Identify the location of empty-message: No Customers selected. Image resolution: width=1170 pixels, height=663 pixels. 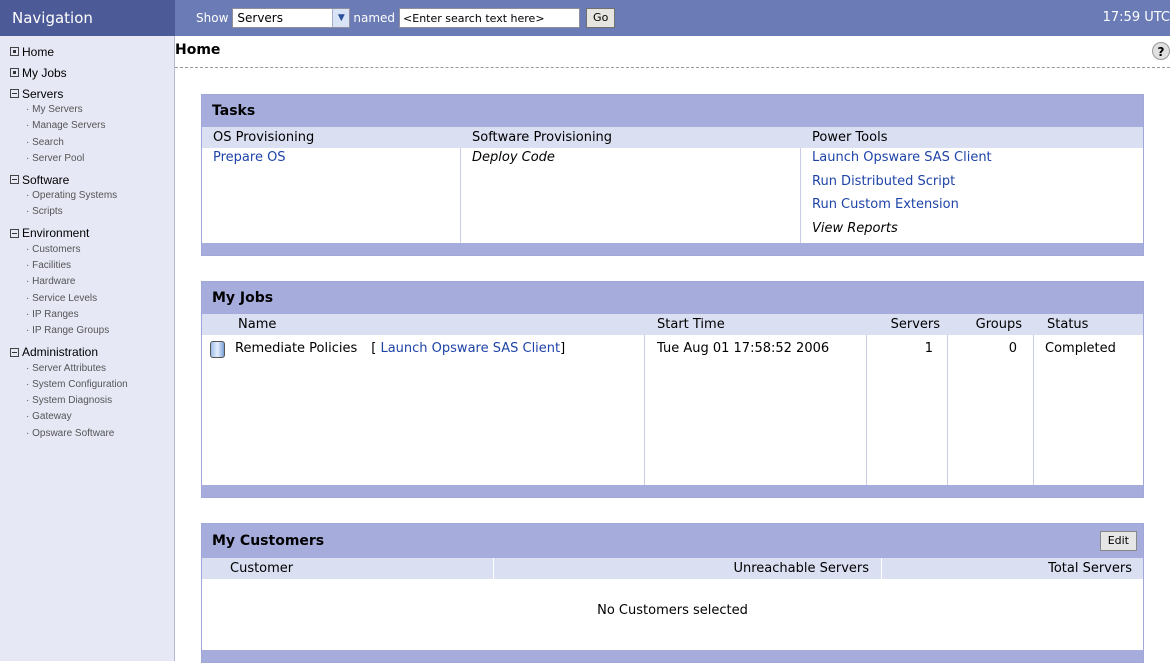
(672, 610).